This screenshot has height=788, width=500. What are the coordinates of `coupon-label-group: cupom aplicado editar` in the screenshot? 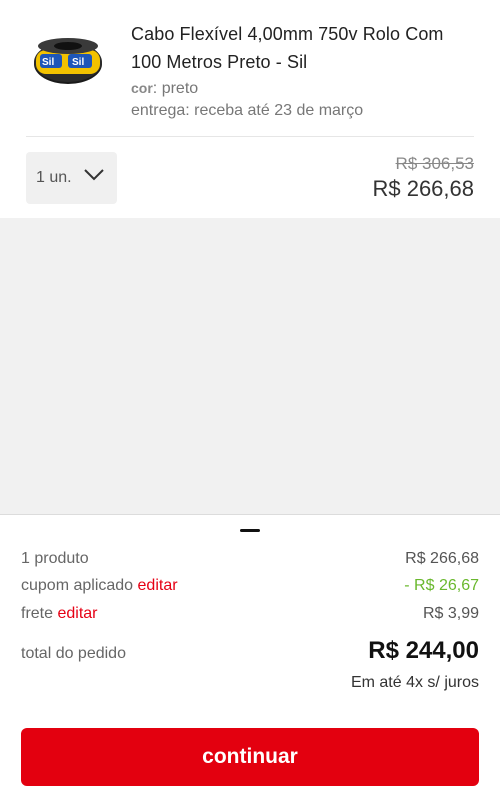 It's located at (99, 586).